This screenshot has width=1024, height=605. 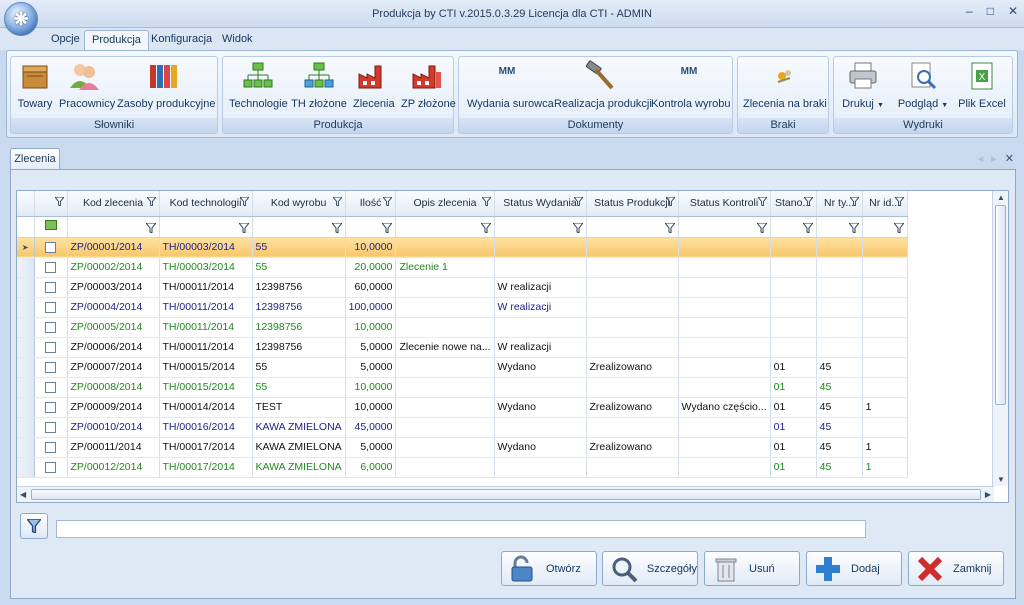 I want to click on cell-kod-wyrobu: 12398756, so click(x=299, y=287).